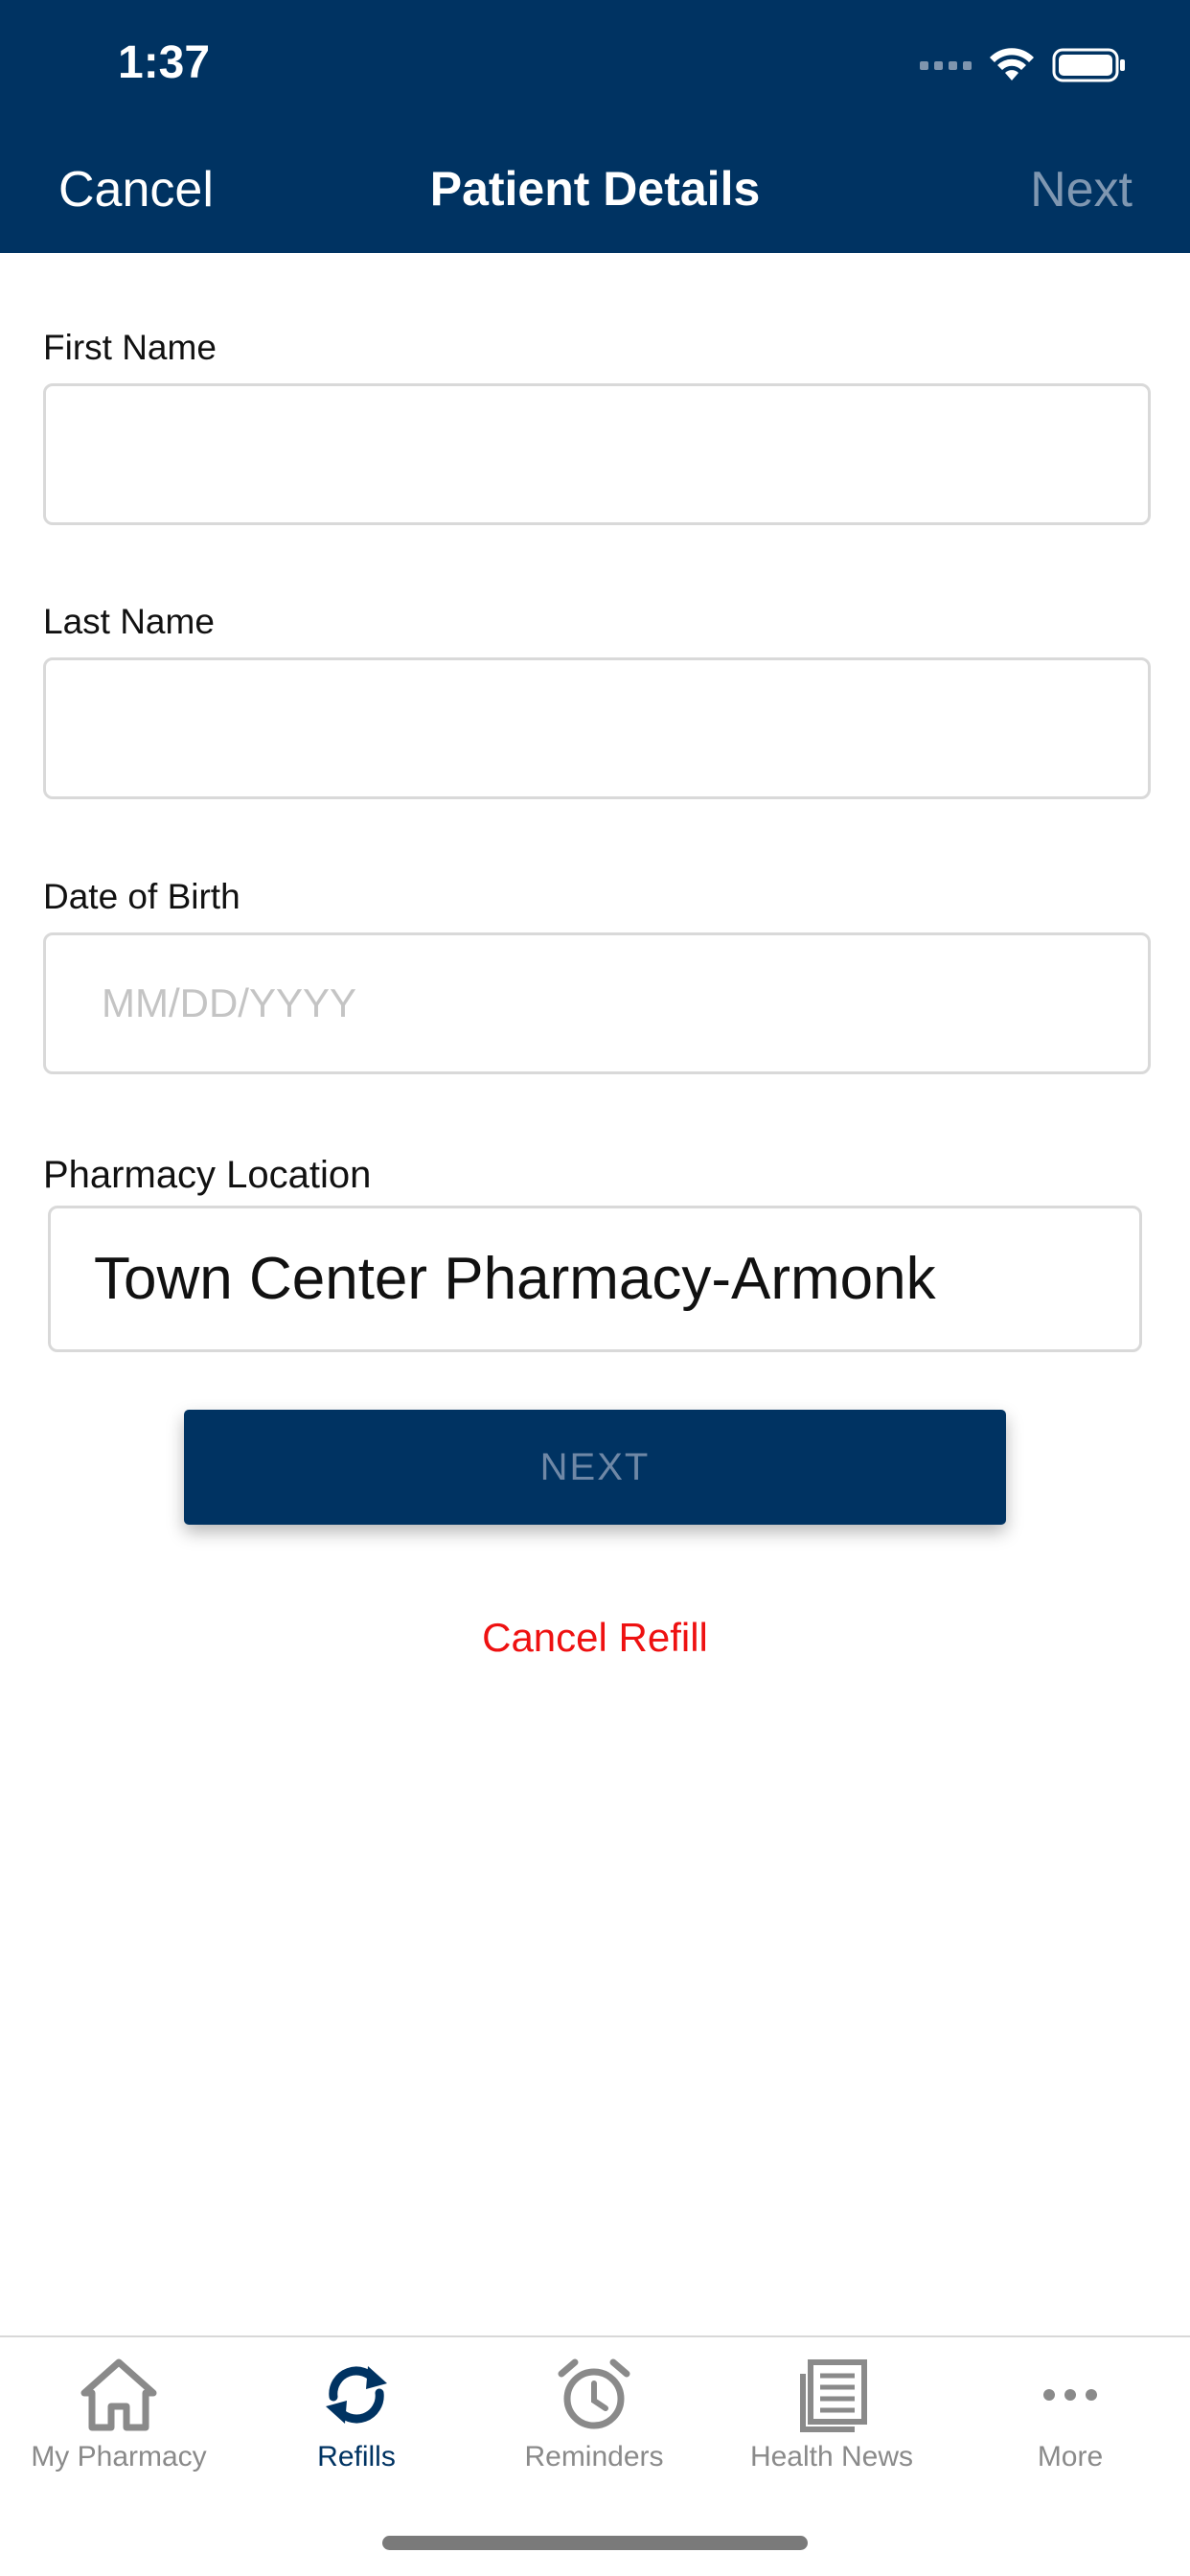 This screenshot has height=2576, width=1190. Describe the element at coordinates (946, 65) in the screenshot. I see `cellular-signal-icon` at that location.